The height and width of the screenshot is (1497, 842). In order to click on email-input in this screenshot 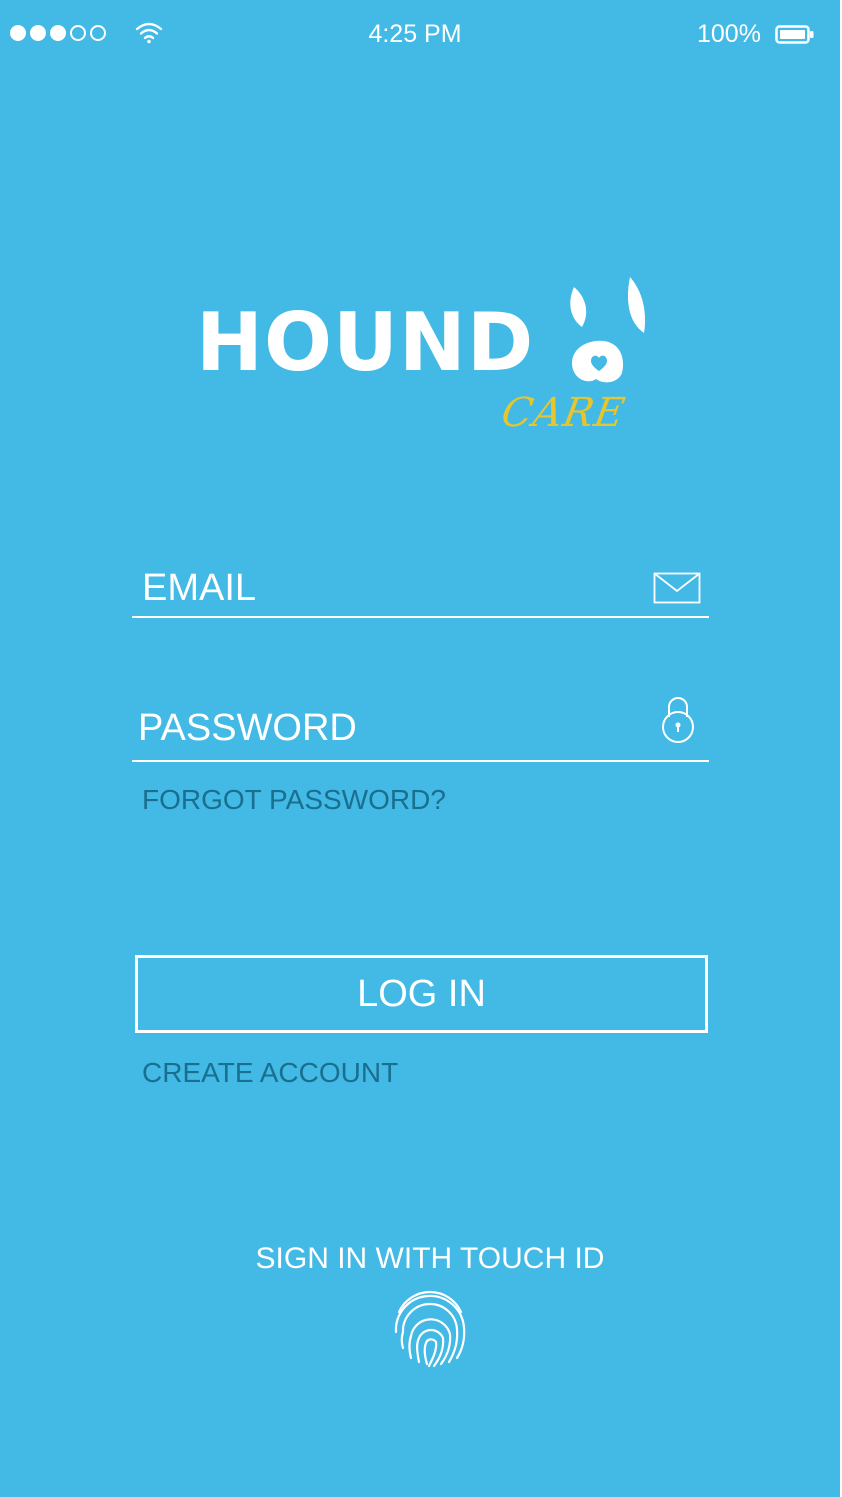, I will do `click(382, 588)`.